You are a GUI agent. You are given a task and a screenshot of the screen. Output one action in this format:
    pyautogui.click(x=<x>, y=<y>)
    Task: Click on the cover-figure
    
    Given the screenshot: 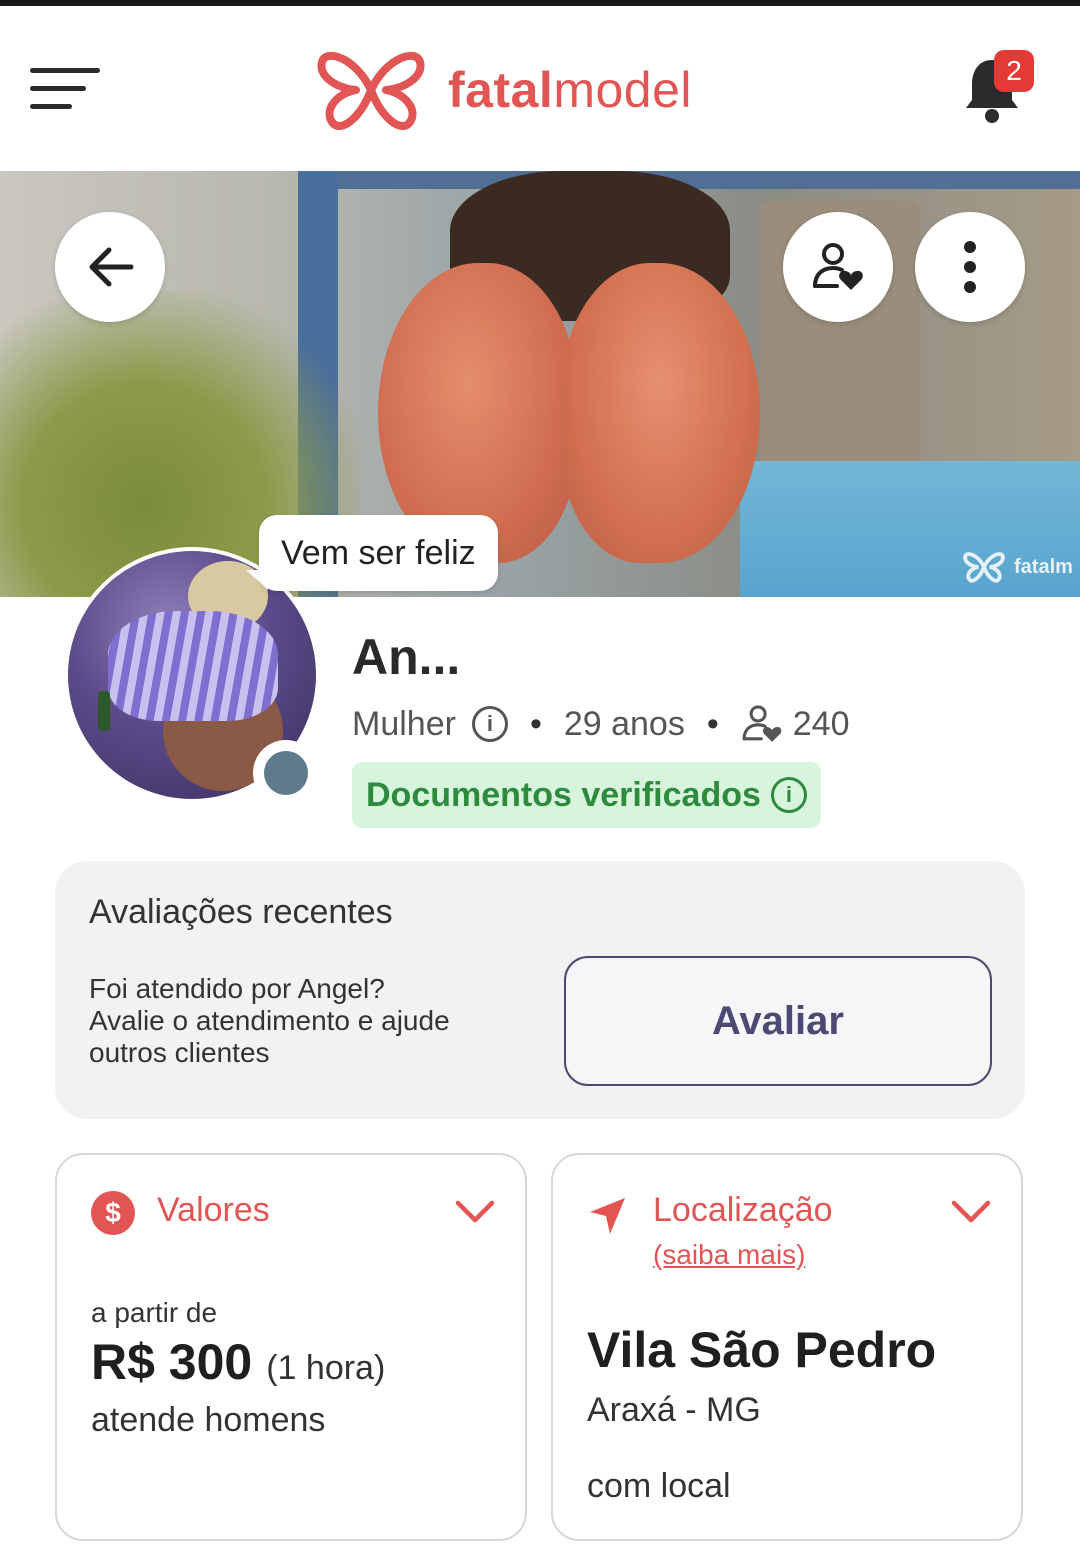 What is the action you would take?
    pyautogui.click(x=660, y=413)
    